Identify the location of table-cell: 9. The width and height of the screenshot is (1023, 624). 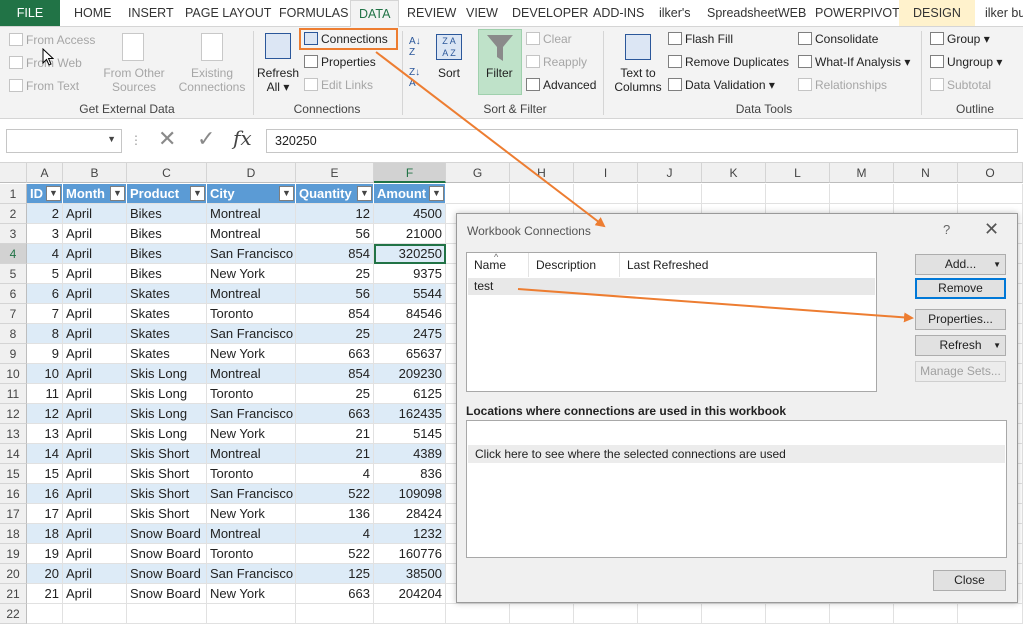
(45, 354).